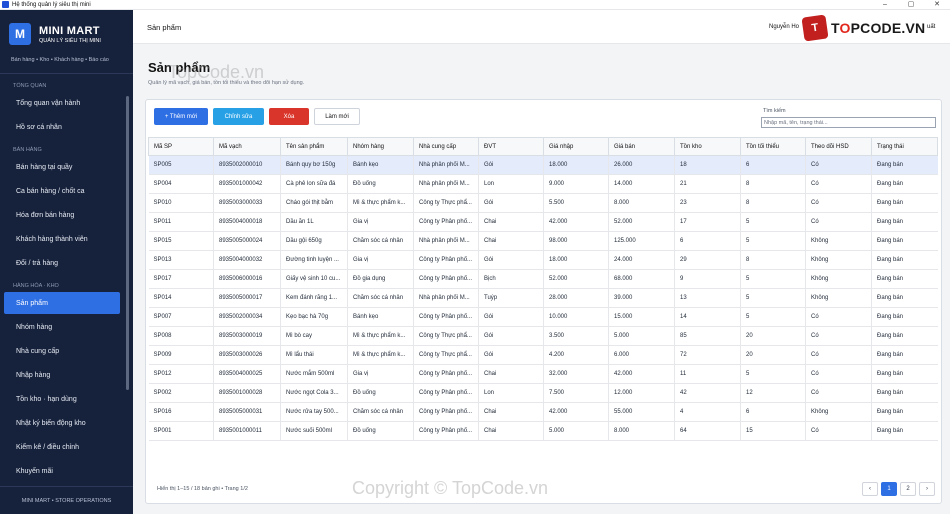 This screenshot has width=950, height=514. What do you see at coordinates (66, 500) in the screenshot?
I see `sidebar-footer: MINI MART • STORE OPERATIONS` at bounding box center [66, 500].